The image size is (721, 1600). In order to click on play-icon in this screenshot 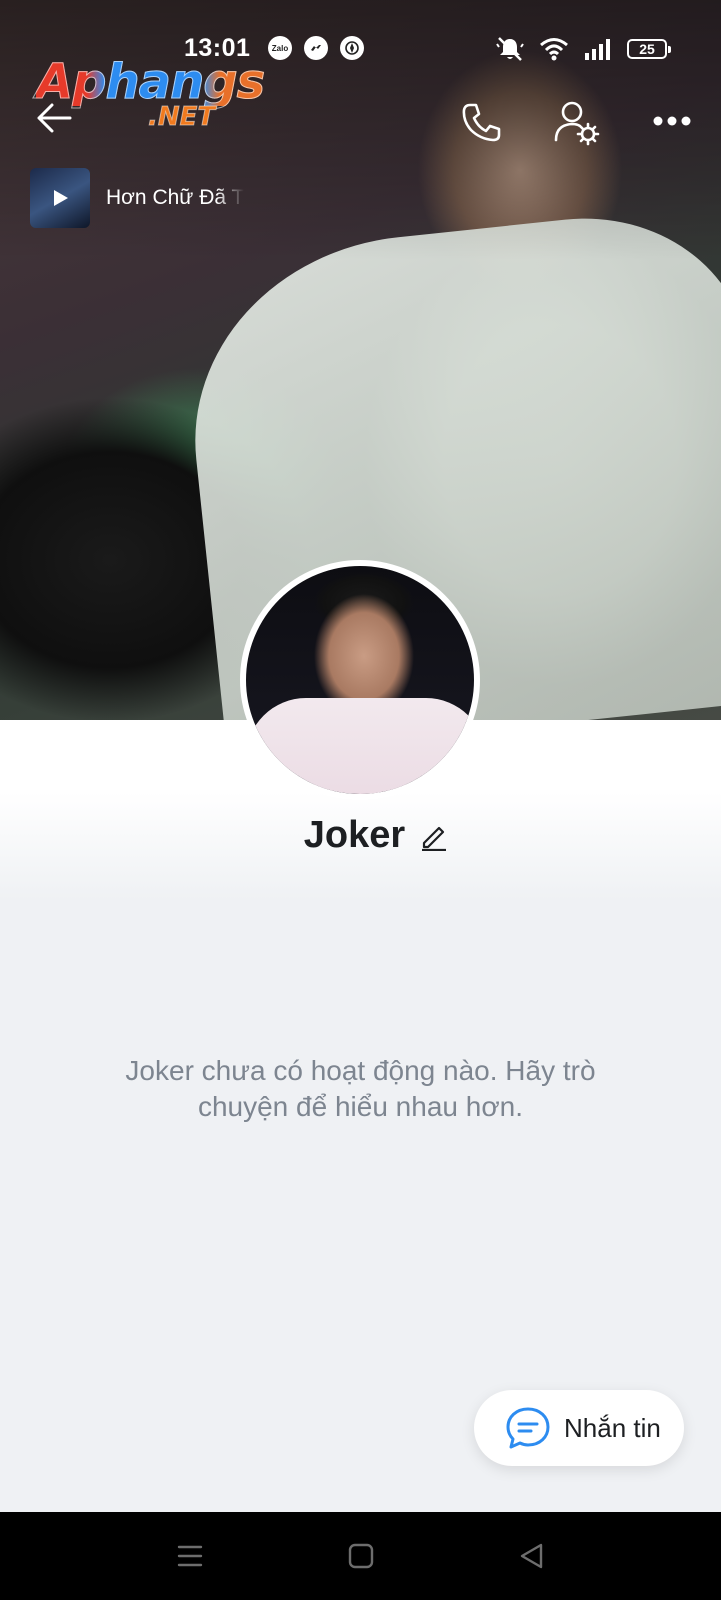, I will do `click(60, 198)`.